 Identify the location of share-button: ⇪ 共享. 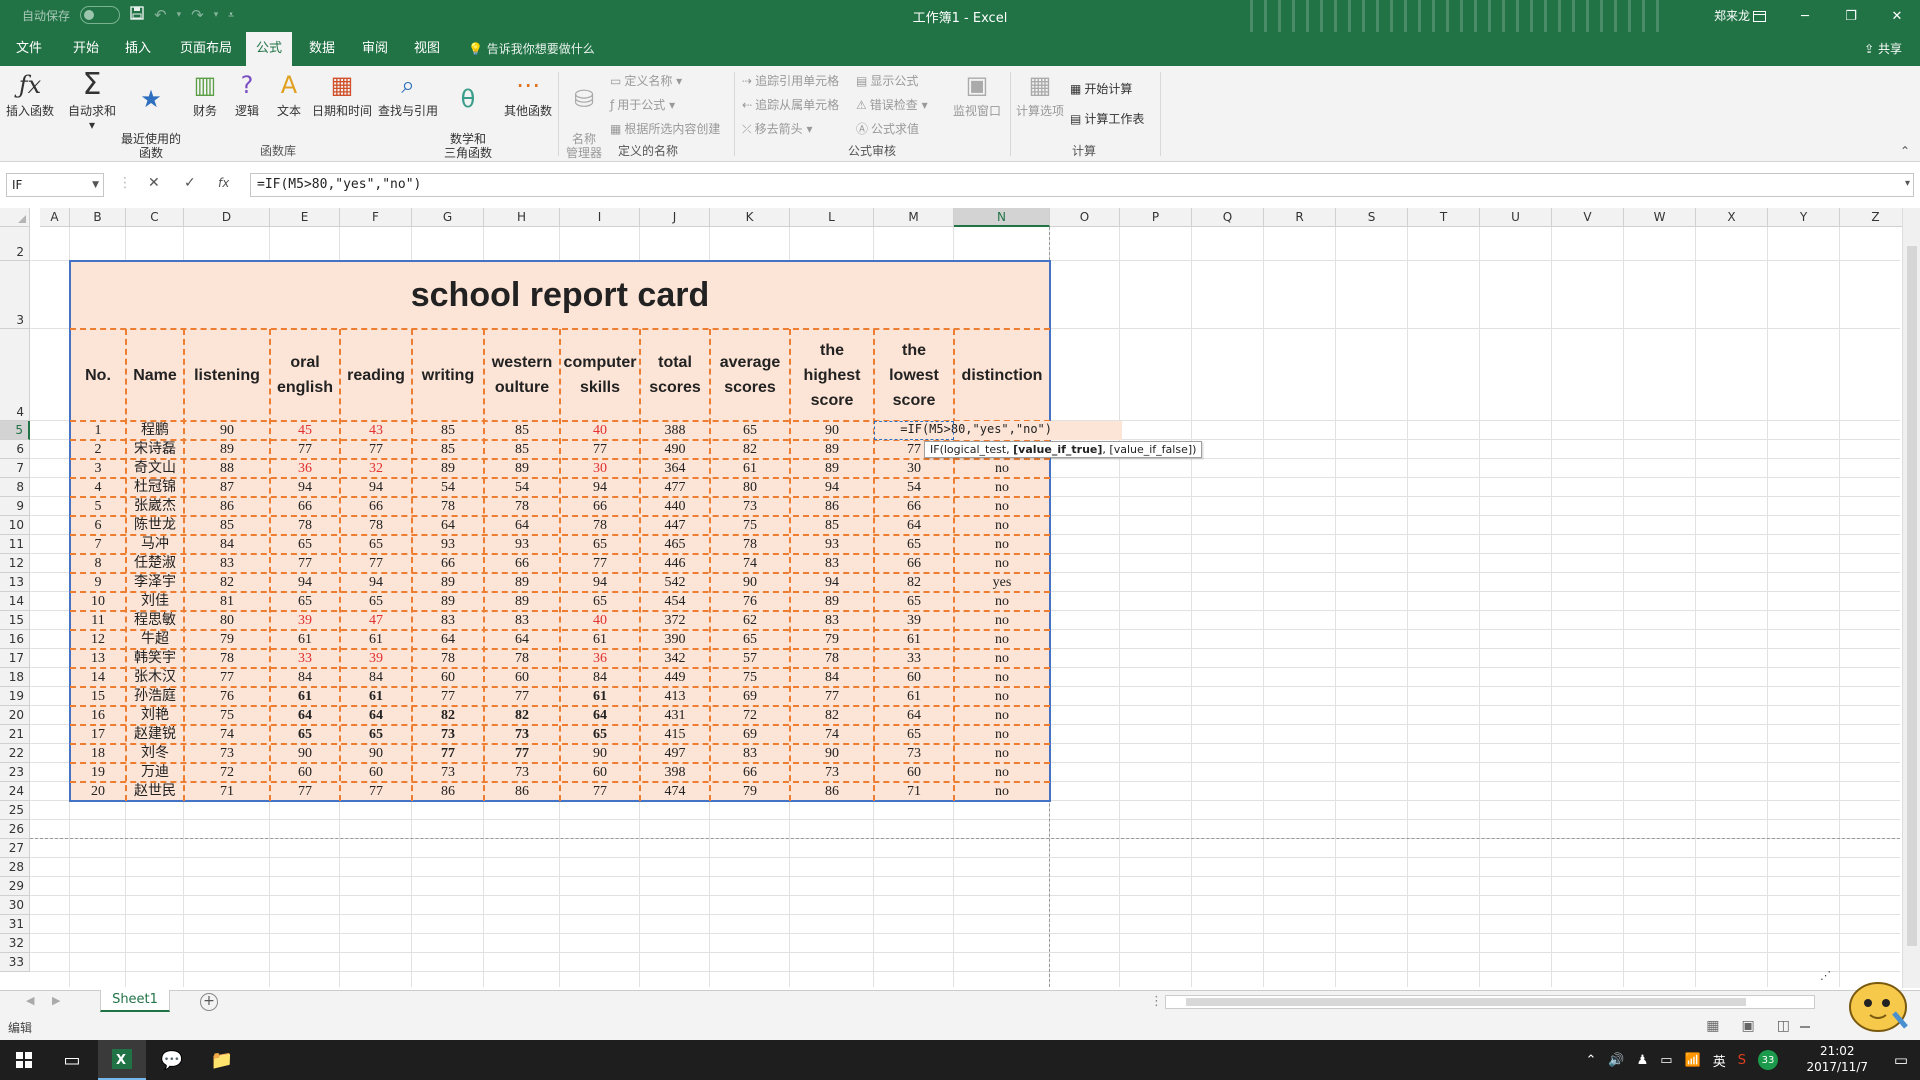
(1883, 49).